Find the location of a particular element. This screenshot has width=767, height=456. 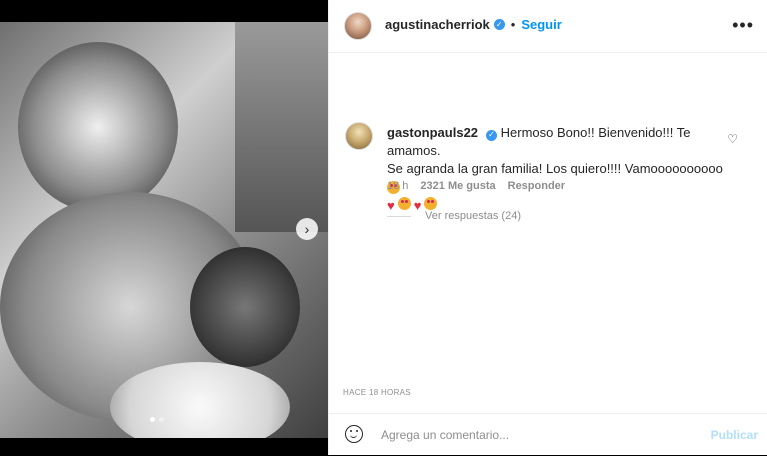

replies-divider is located at coordinates (399, 216).